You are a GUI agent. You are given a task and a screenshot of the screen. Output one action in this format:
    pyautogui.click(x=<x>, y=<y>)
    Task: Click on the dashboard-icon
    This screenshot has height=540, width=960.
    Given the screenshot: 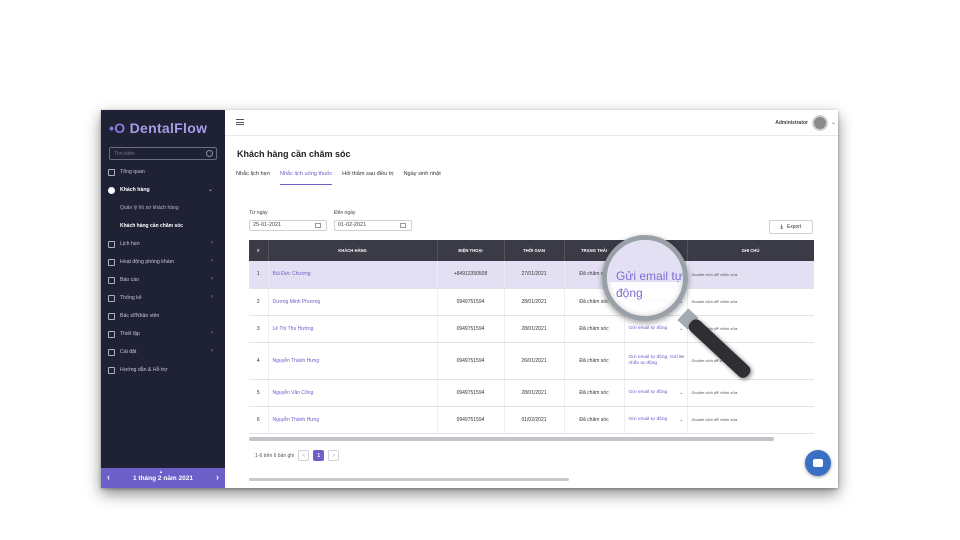 What is the action you would take?
    pyautogui.click(x=111, y=172)
    